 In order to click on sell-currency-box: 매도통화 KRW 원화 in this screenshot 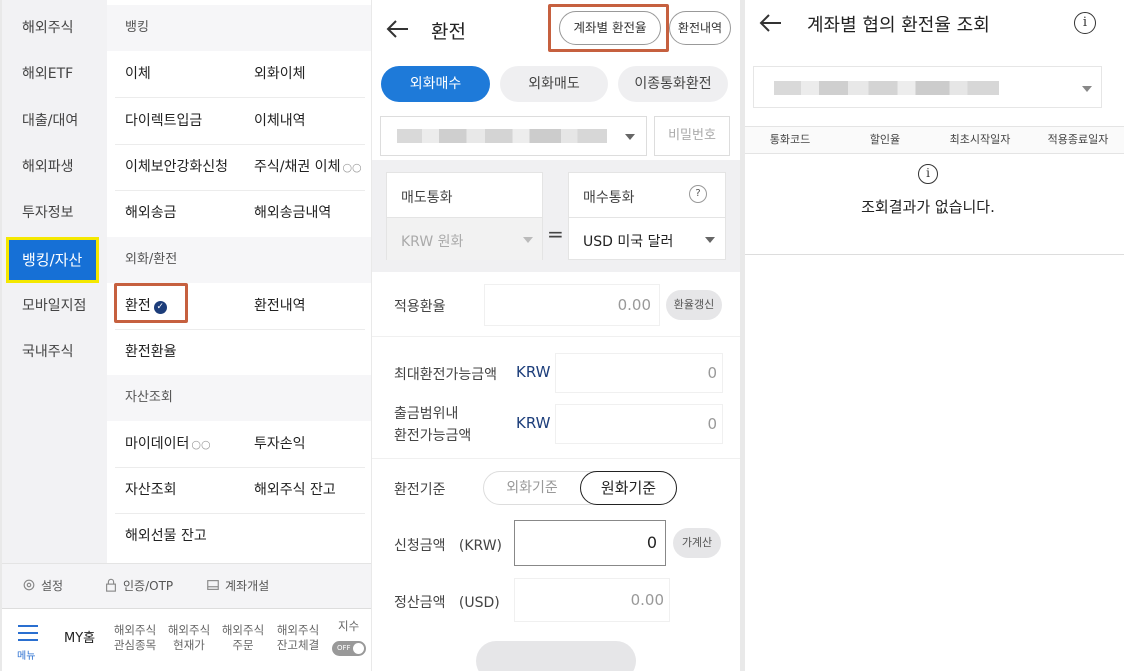, I will do `click(464, 216)`.